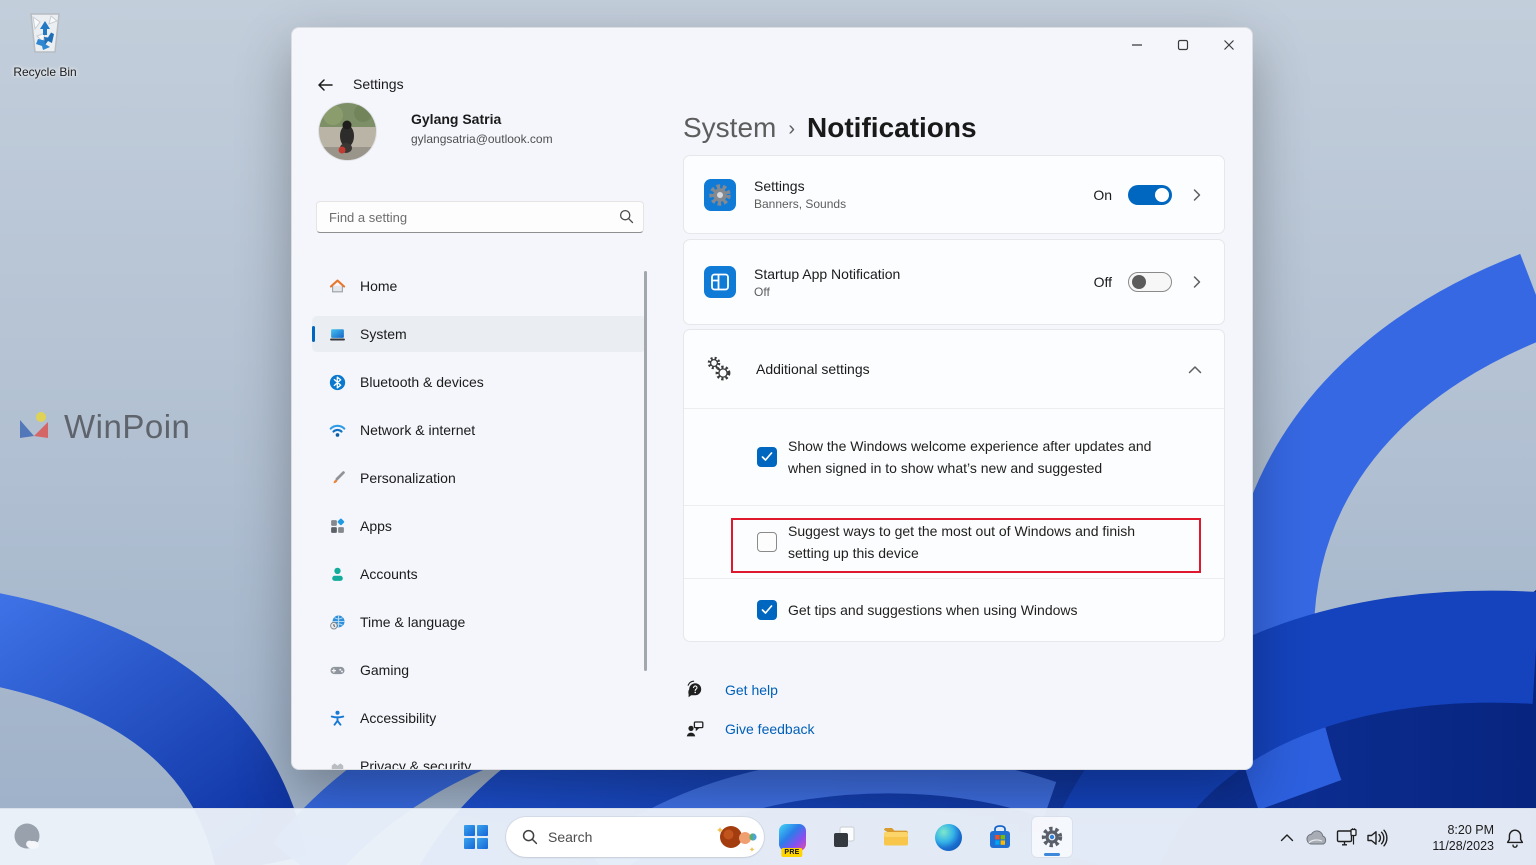  Describe the element at coordinates (844, 837) in the screenshot. I see `task-view-button` at that location.